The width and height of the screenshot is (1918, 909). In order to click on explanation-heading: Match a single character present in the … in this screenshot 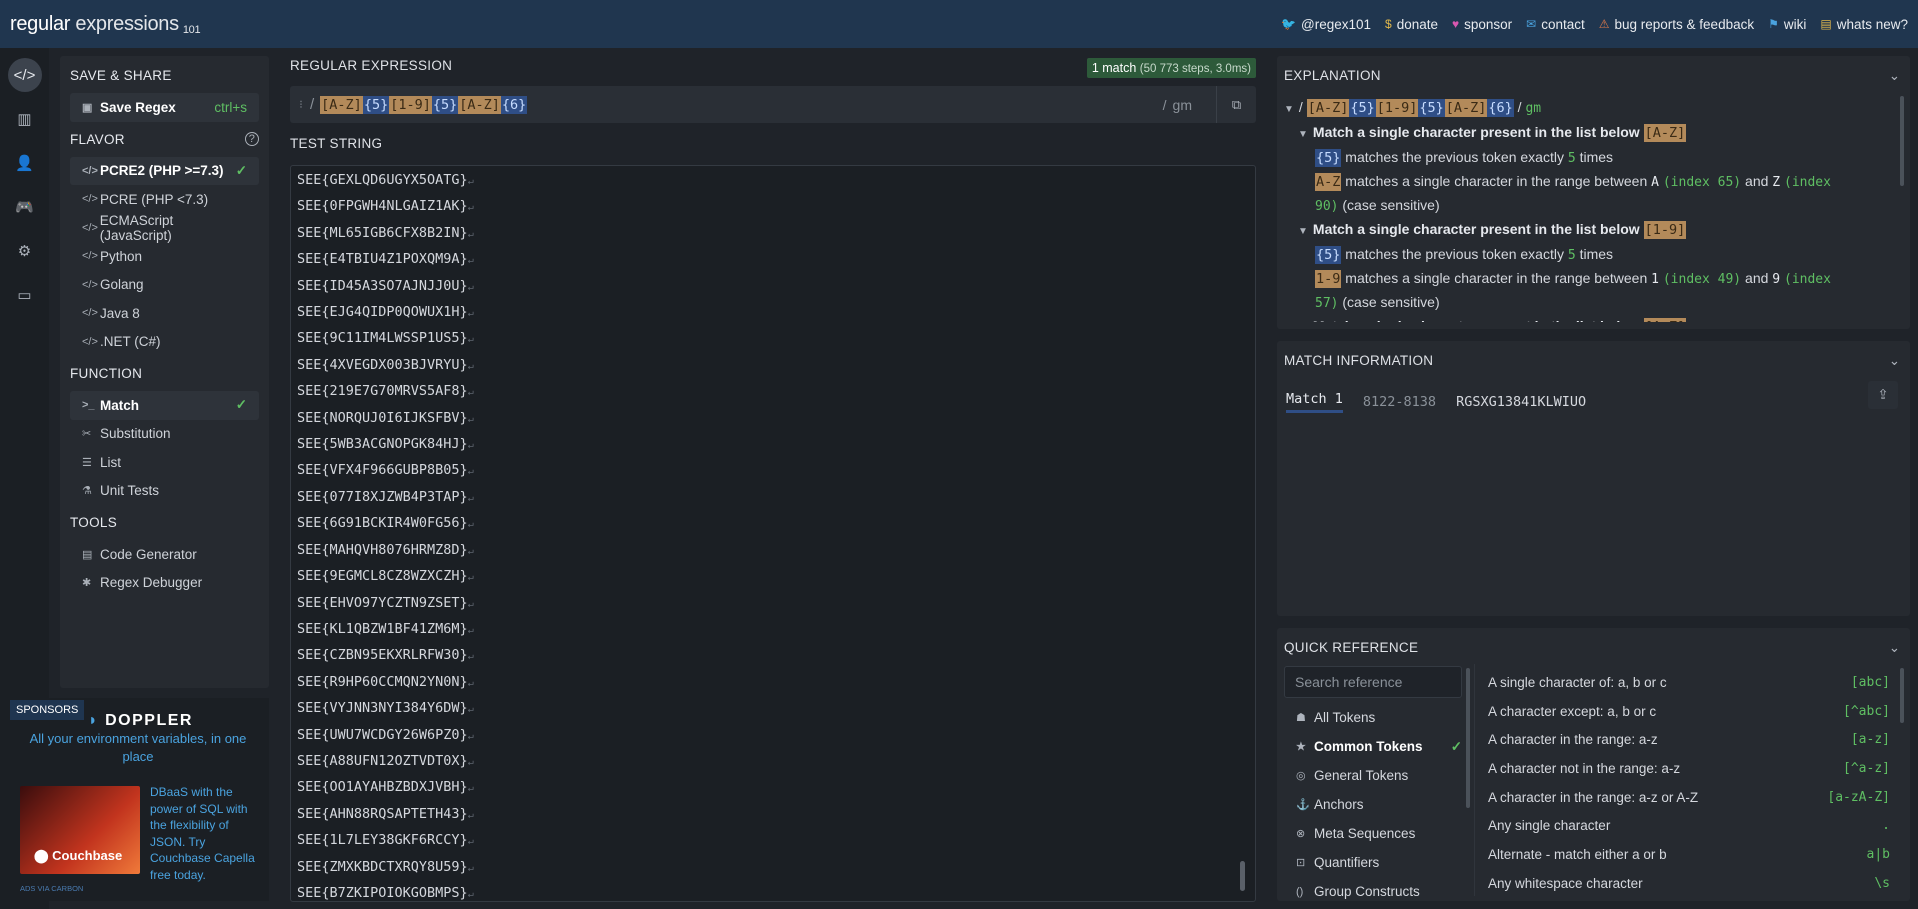, I will do `click(1476, 229)`.